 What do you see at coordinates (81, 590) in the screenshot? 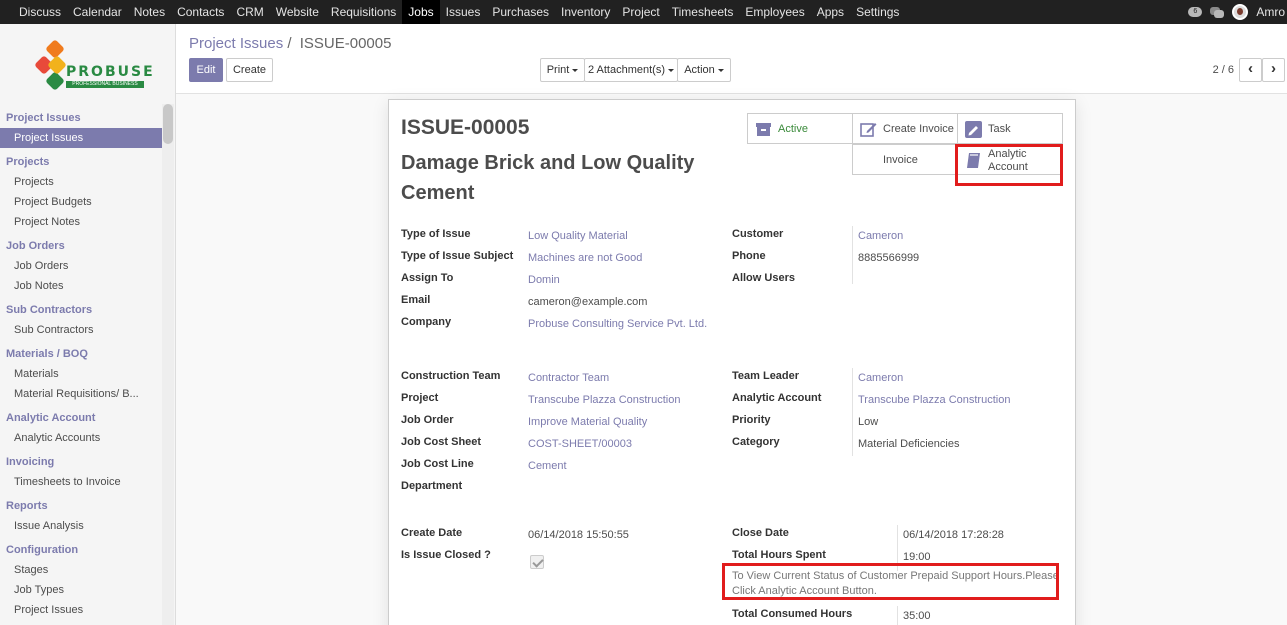
I see `sidebar-item-job-types: Job Types` at bounding box center [81, 590].